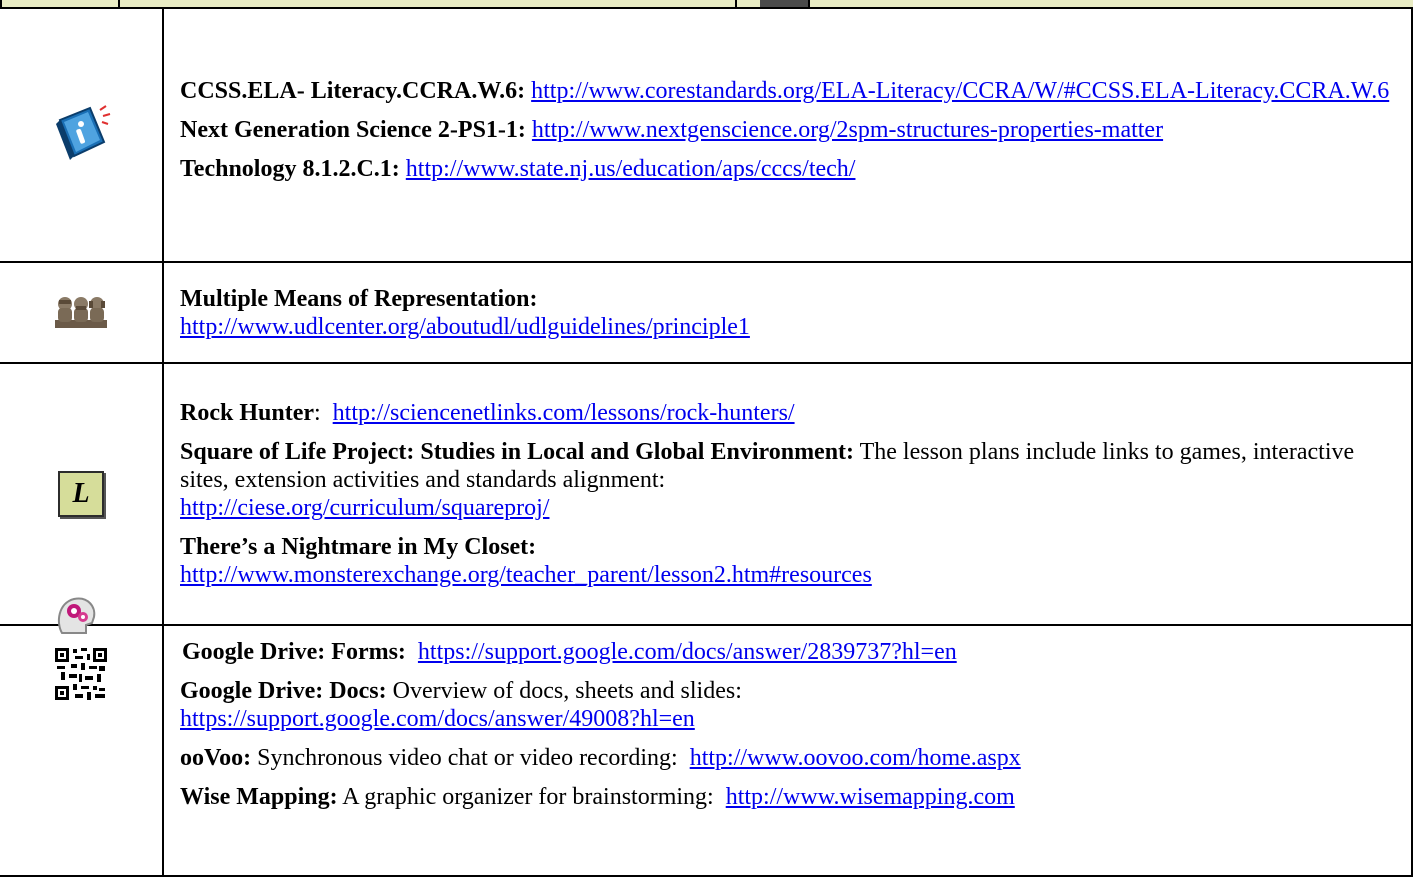 This screenshot has height=877, width=1413. I want to click on item-text: :, so click(317, 413).